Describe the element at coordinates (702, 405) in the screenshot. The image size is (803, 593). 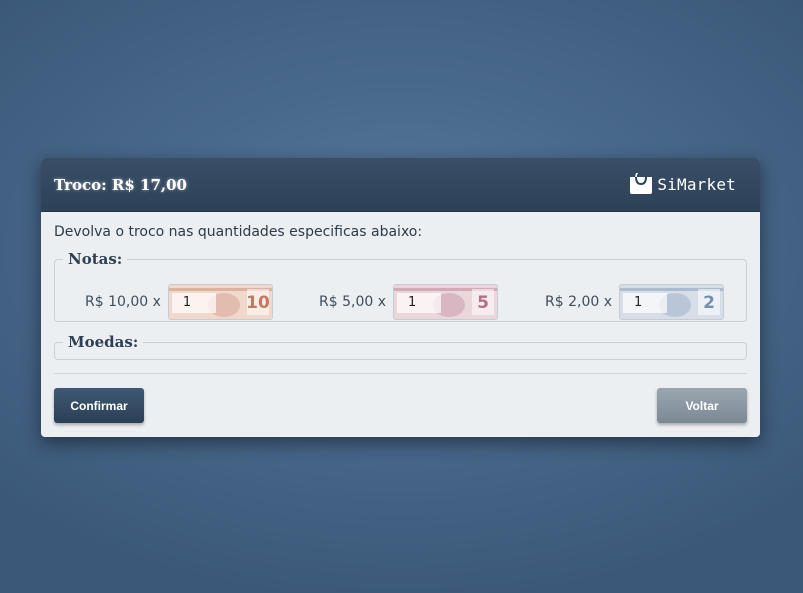
I see `back-button: Voltar` at that location.